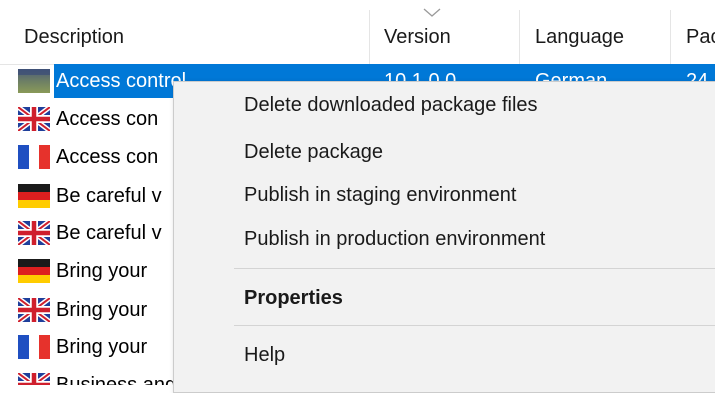  What do you see at coordinates (313, 152) in the screenshot?
I see `menu-item-delete-package: Delete package` at bounding box center [313, 152].